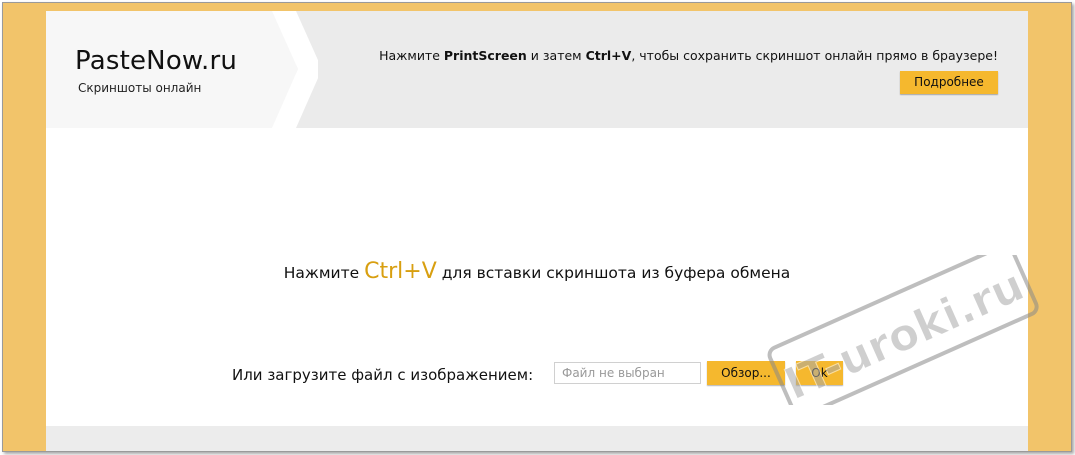 The height and width of the screenshot is (455, 1075). What do you see at coordinates (400, 271) in the screenshot?
I see `paste-key-ctrlv: Ctrl+V` at bounding box center [400, 271].